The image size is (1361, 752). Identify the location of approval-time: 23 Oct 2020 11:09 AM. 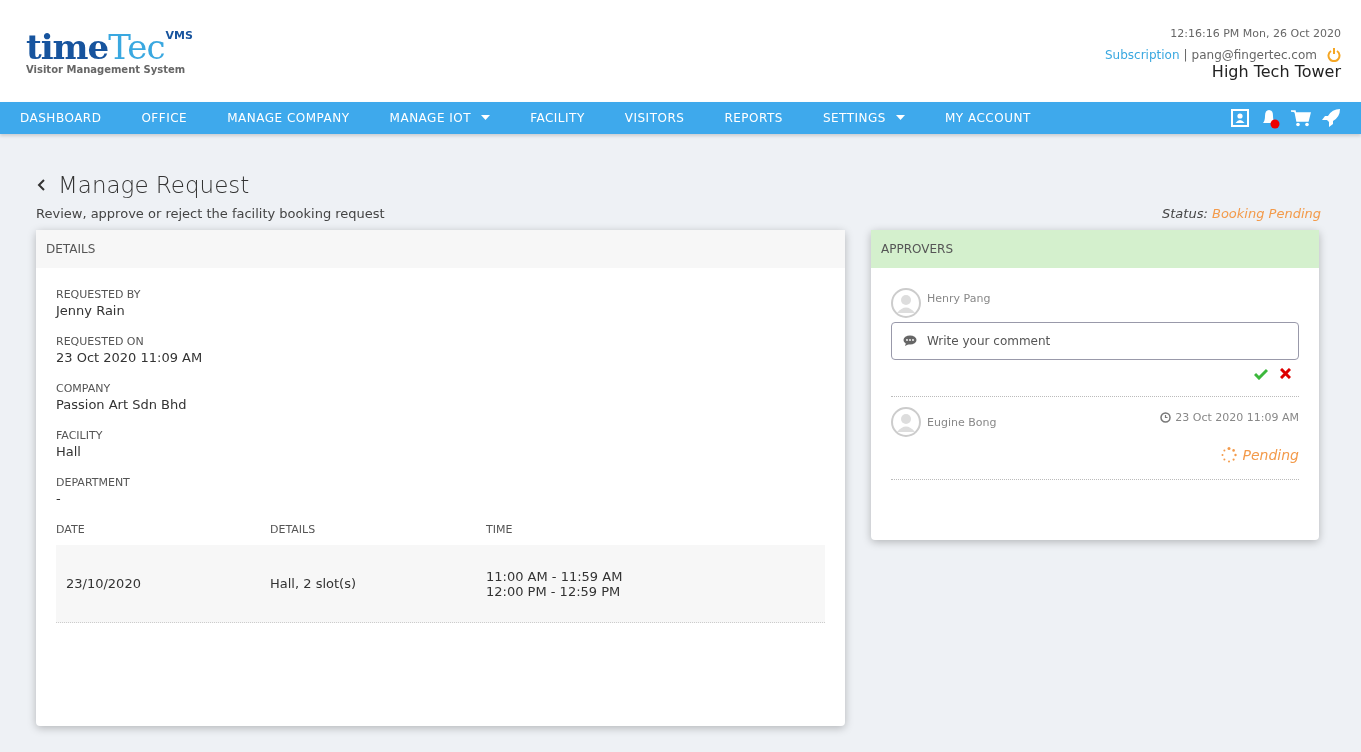
(1237, 417).